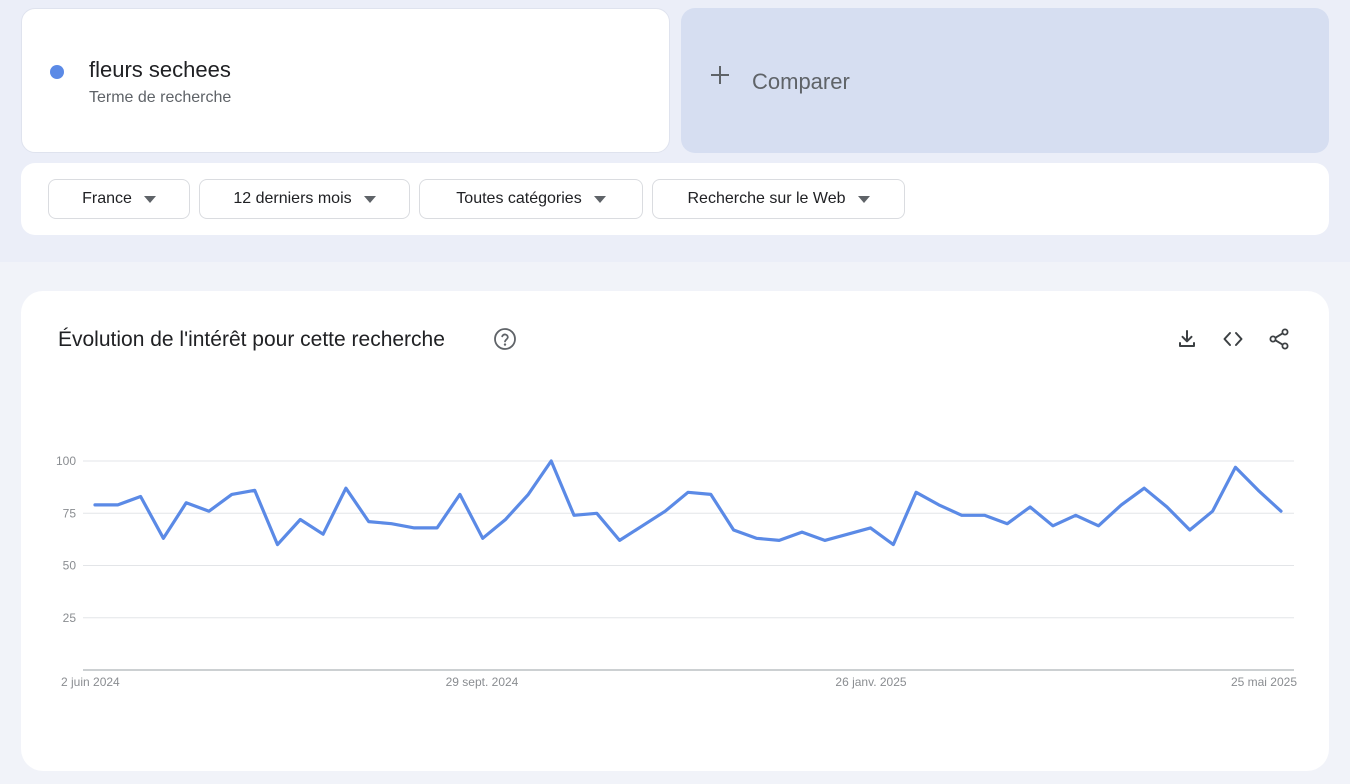  What do you see at coordinates (70, 566) in the screenshot?
I see `y-tick-label: 50` at bounding box center [70, 566].